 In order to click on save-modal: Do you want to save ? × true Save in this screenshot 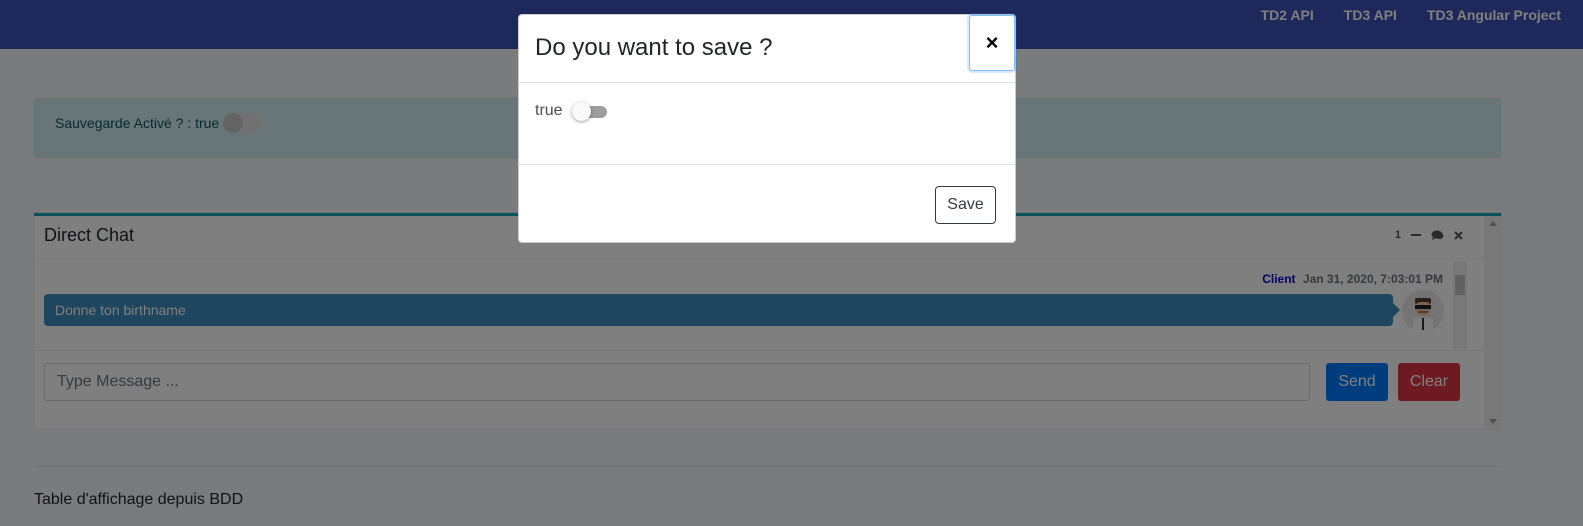, I will do `click(767, 128)`.